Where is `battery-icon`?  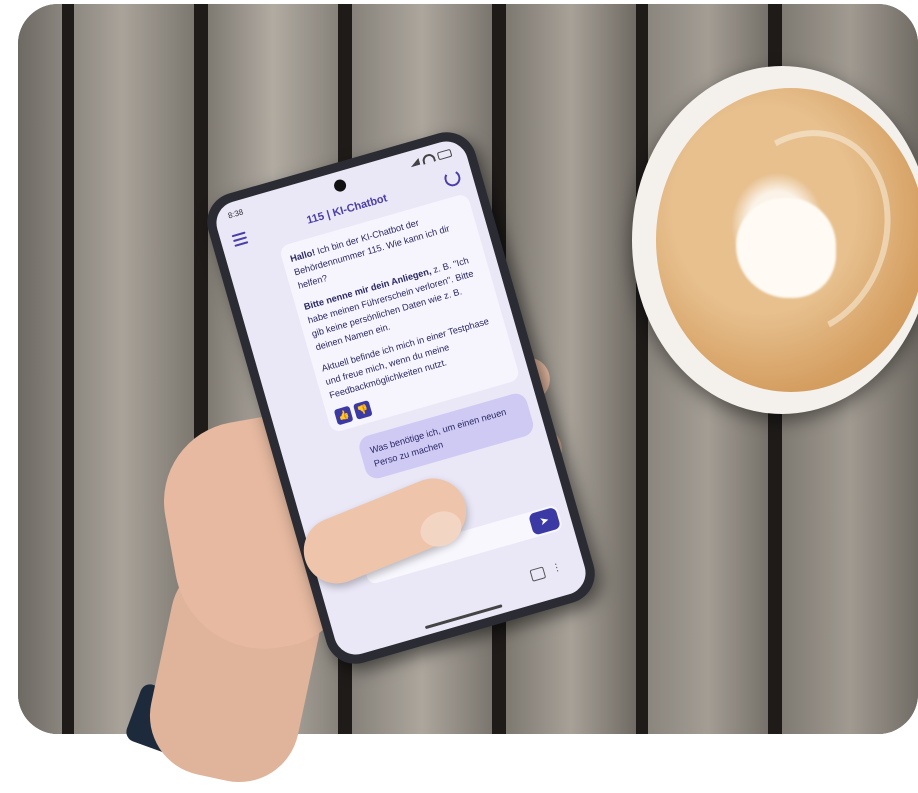 battery-icon is located at coordinates (444, 154).